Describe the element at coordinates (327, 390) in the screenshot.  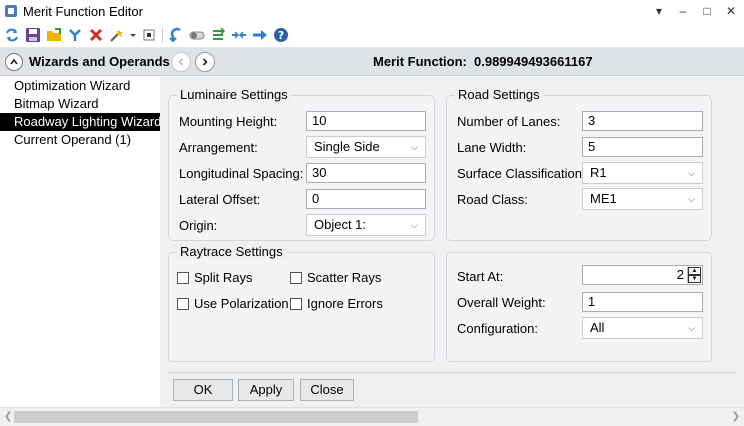
I see `close-button: Close` at that location.